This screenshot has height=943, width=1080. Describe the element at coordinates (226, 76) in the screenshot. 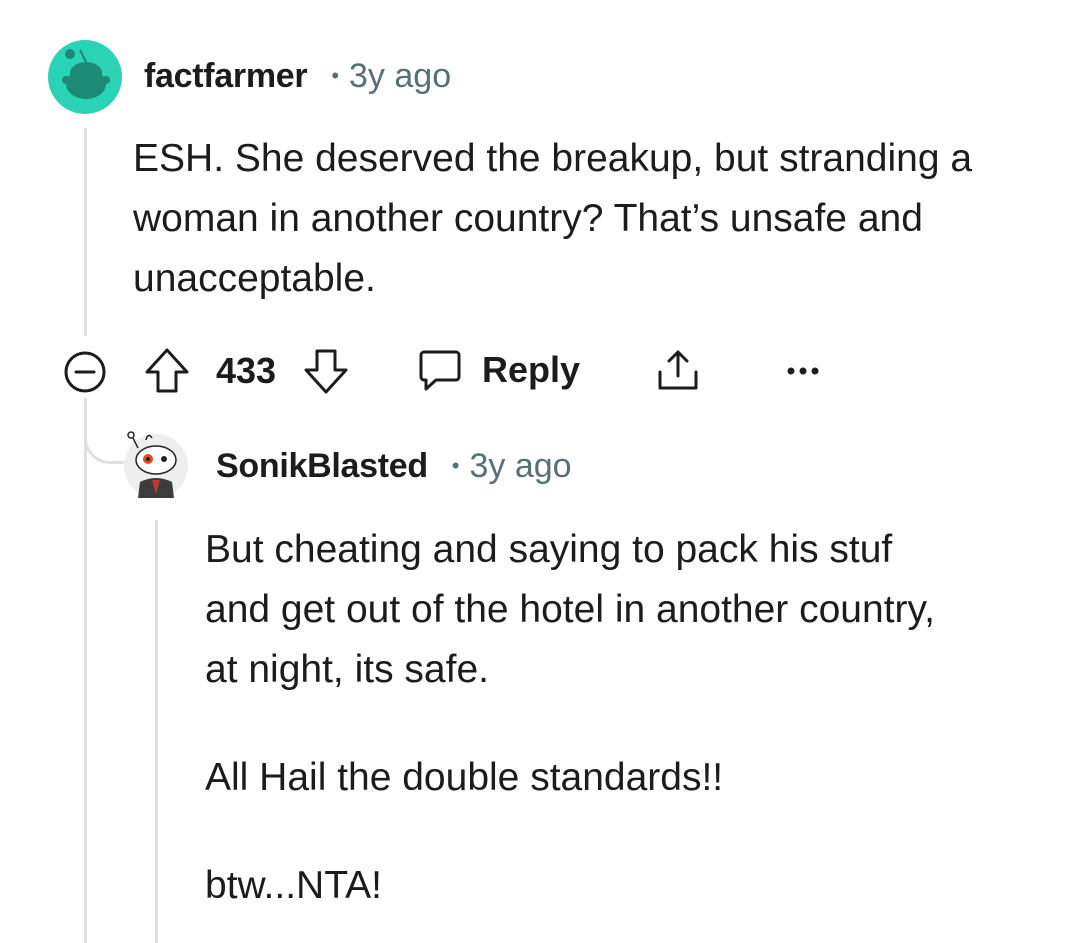

I see `username: factfarmer` at that location.